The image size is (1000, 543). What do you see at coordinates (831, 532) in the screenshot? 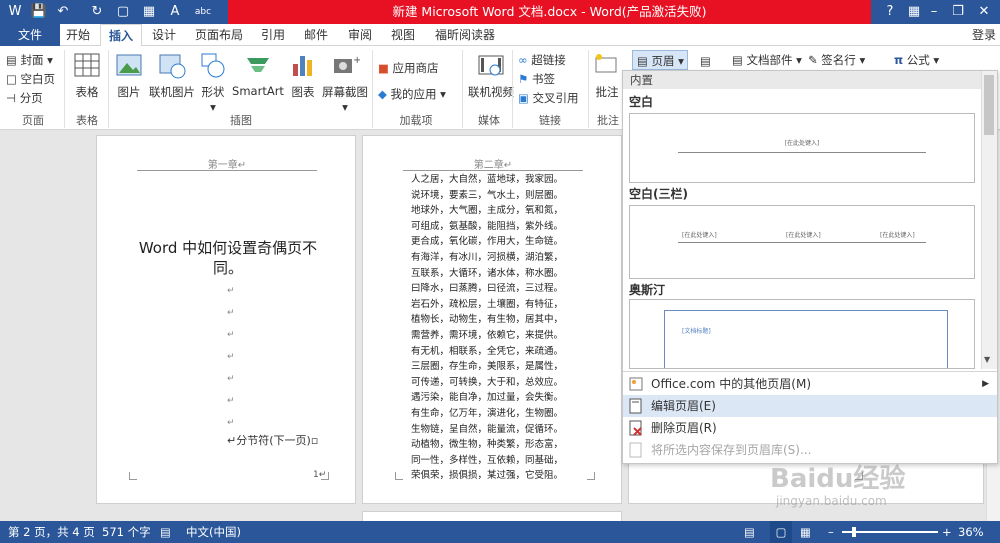
I see `zoom-out-icon: –` at bounding box center [831, 532].